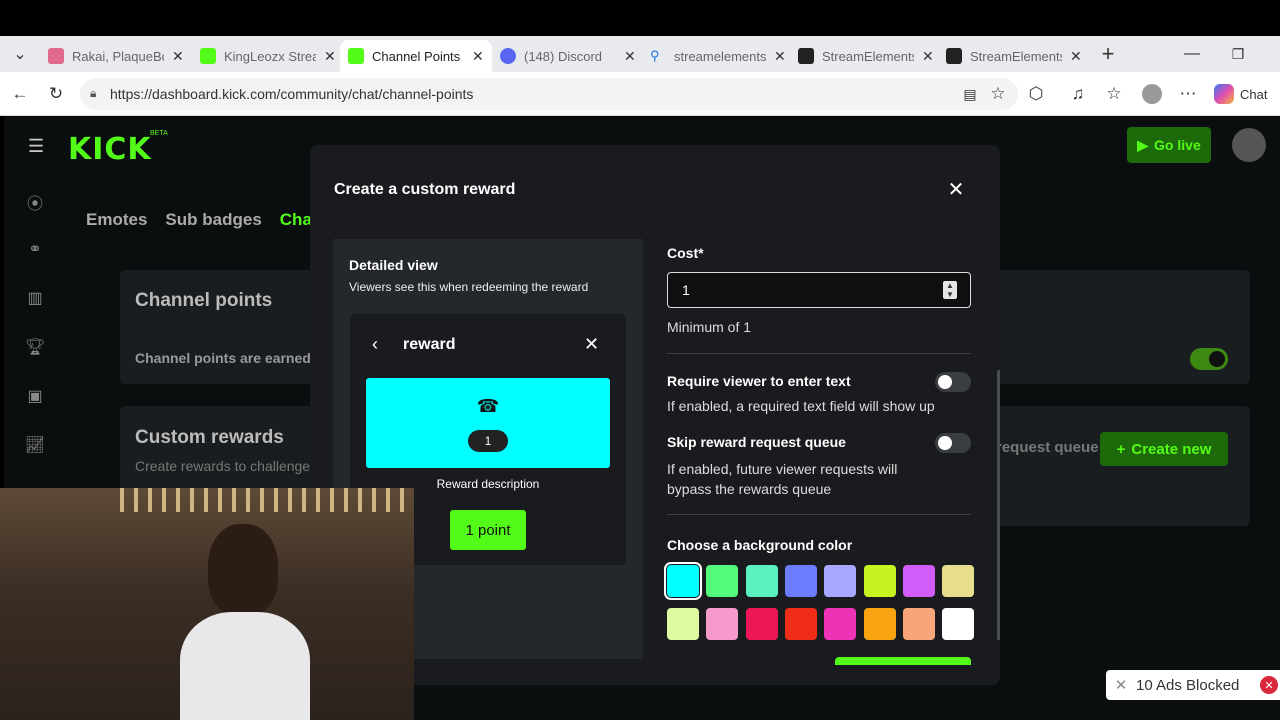  Describe the element at coordinates (35, 446) in the screenshot. I see `stats-icon: 📈︎` at that location.